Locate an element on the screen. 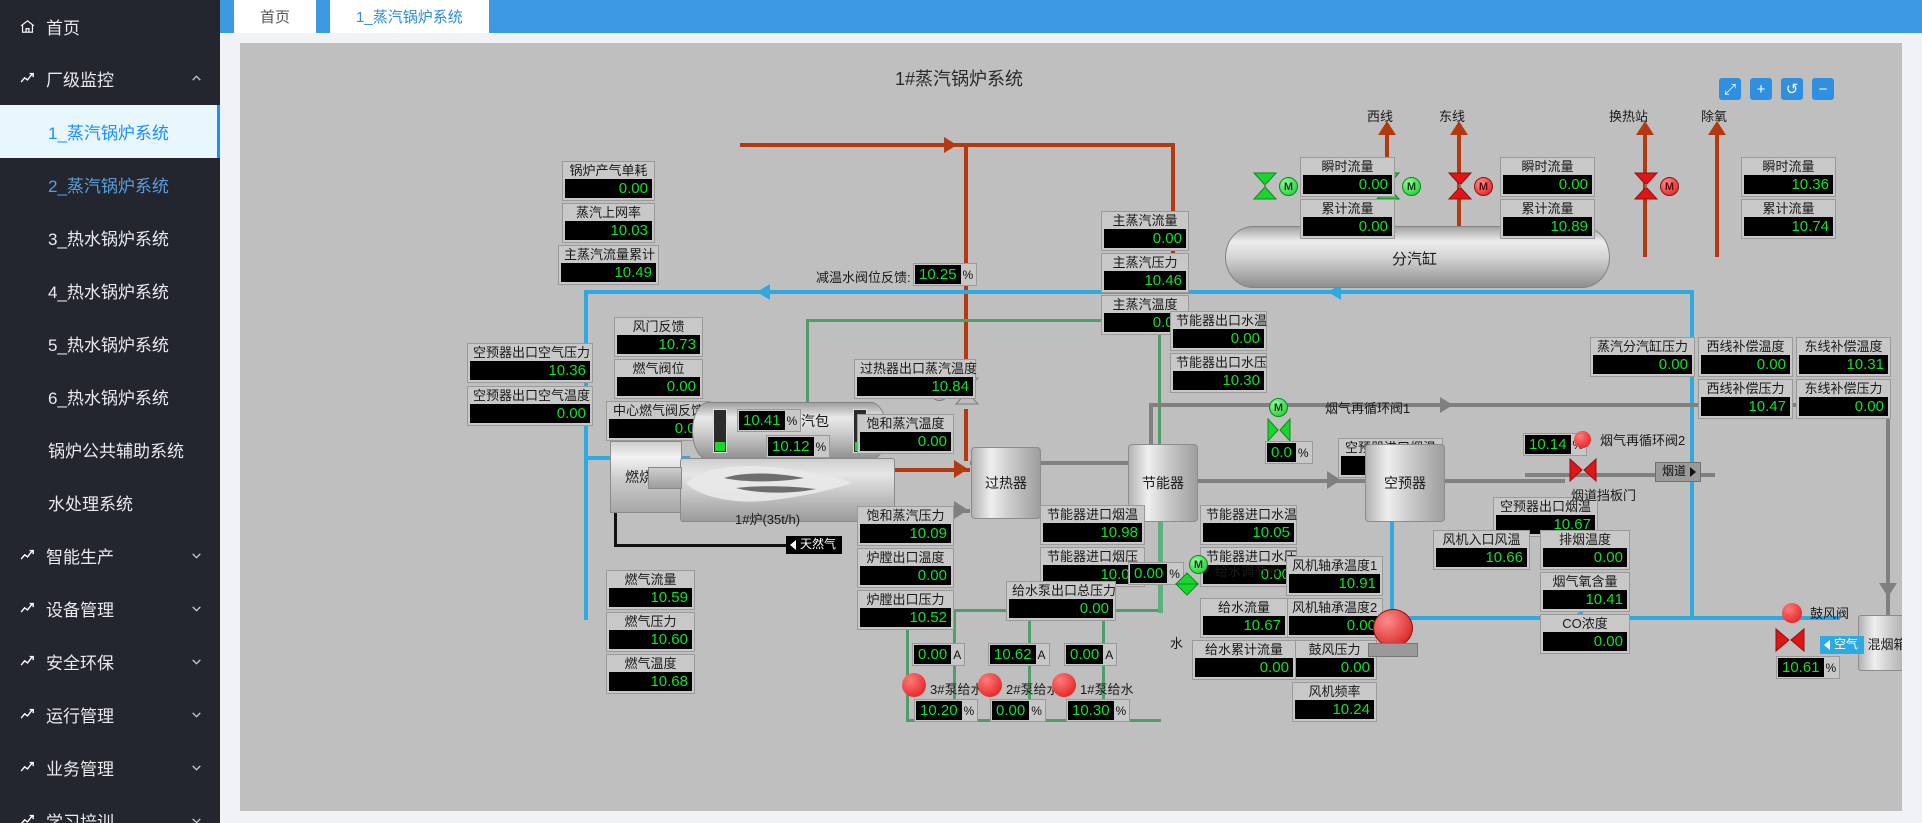  equipment-blower-fan is located at coordinates (1393, 628).